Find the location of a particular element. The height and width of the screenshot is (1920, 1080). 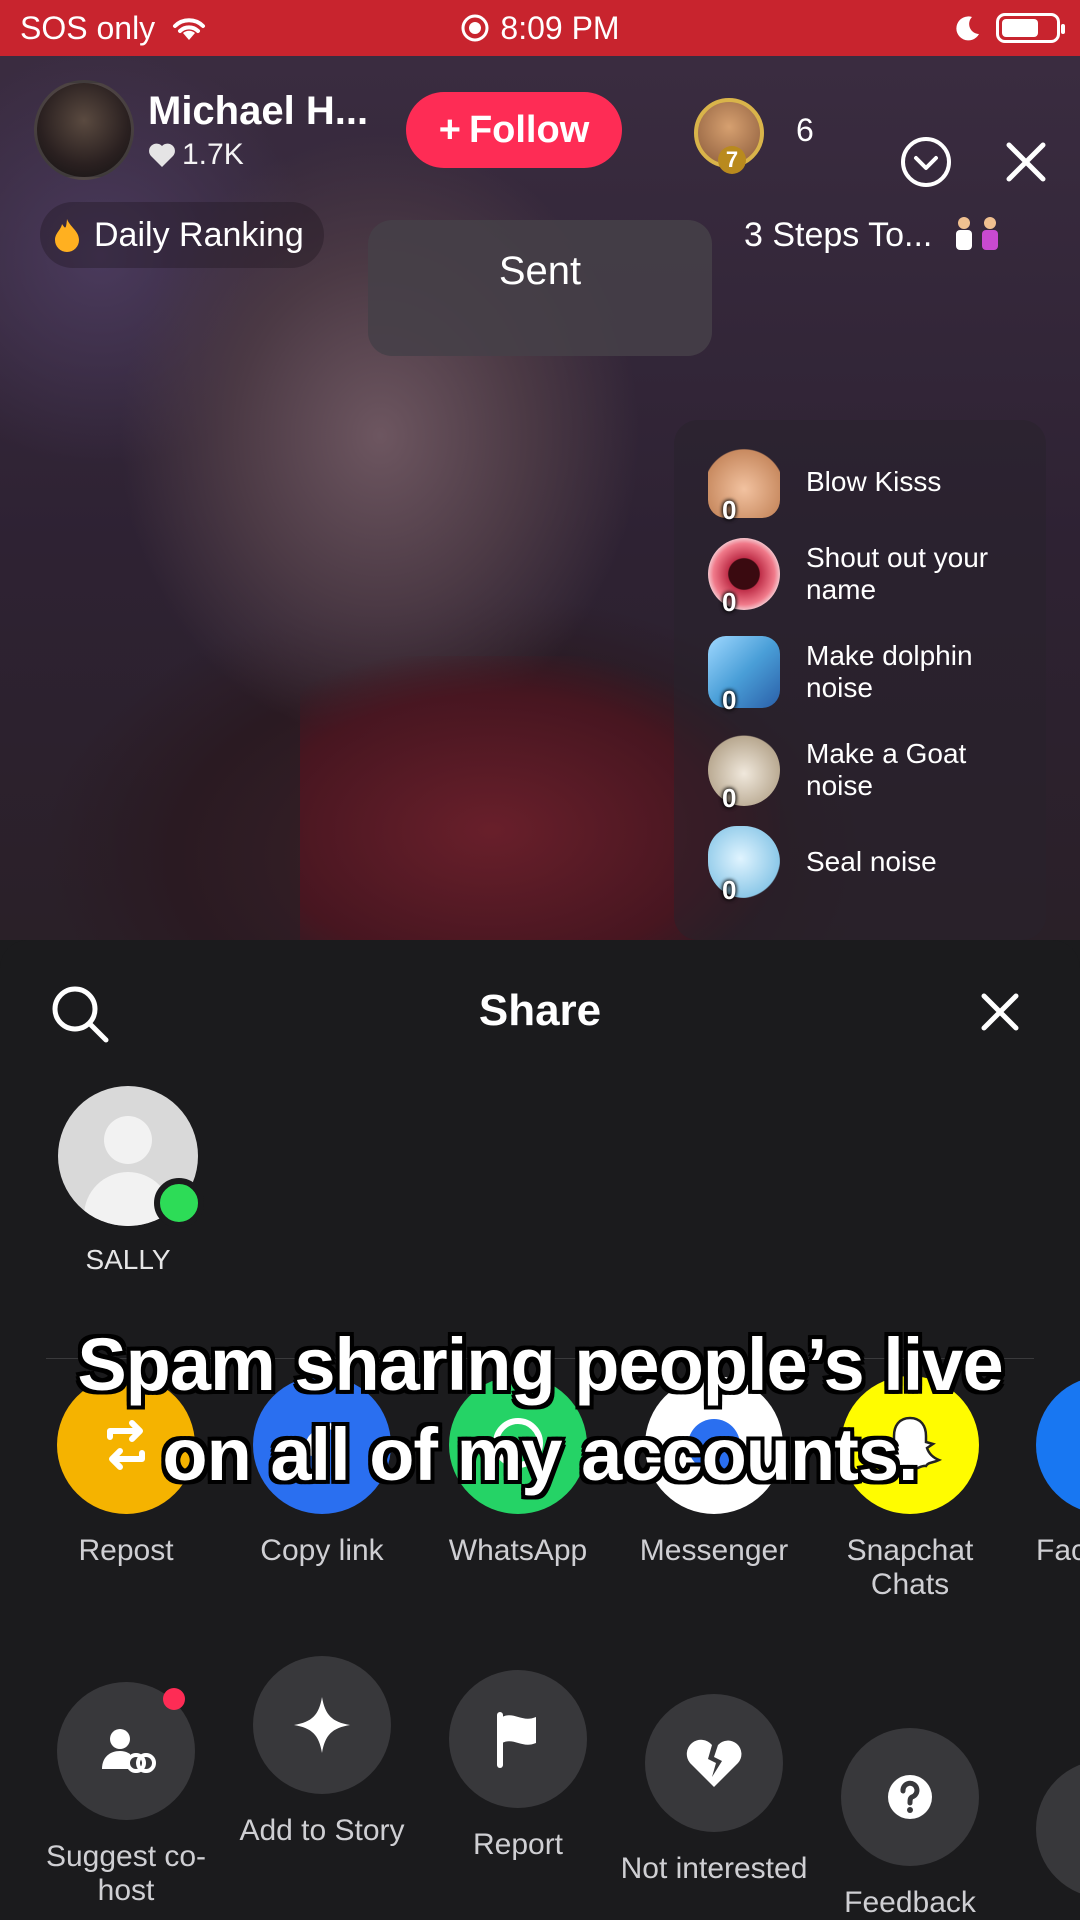

feedback-button: Feedback is located at coordinates (910, 1824).